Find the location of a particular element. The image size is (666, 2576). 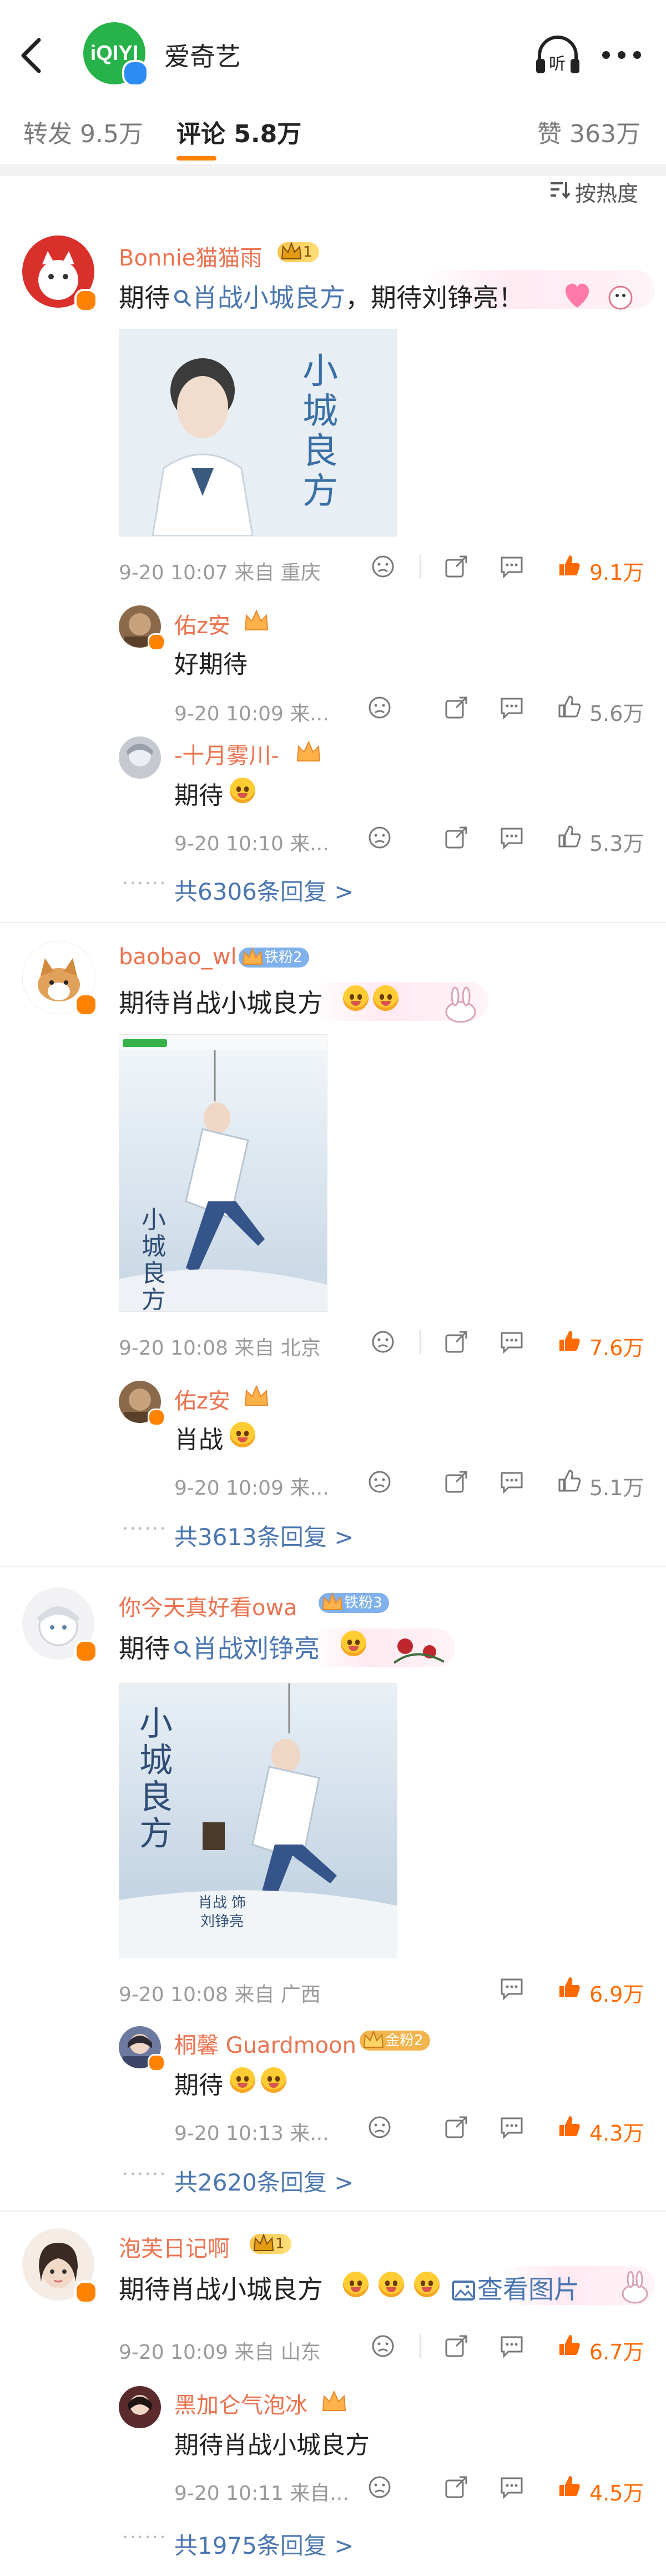

topic-link: 肖战小城良方 is located at coordinates (258, 298).